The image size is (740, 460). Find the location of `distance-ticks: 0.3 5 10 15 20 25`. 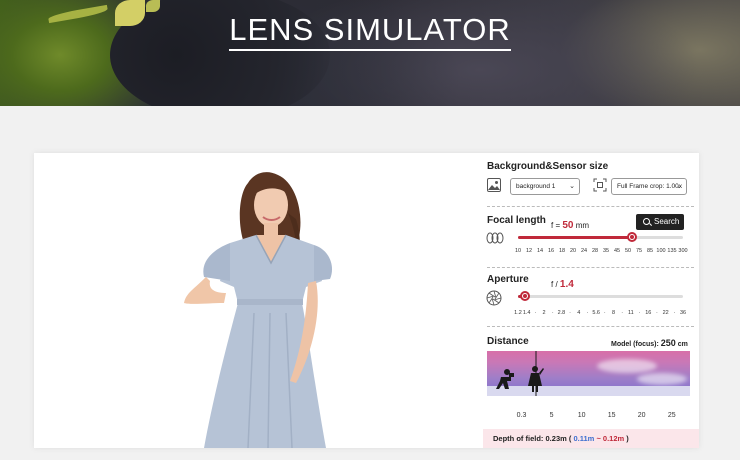

distance-ticks: 0.3 5 10 15 20 25 is located at coordinates (588, 416).